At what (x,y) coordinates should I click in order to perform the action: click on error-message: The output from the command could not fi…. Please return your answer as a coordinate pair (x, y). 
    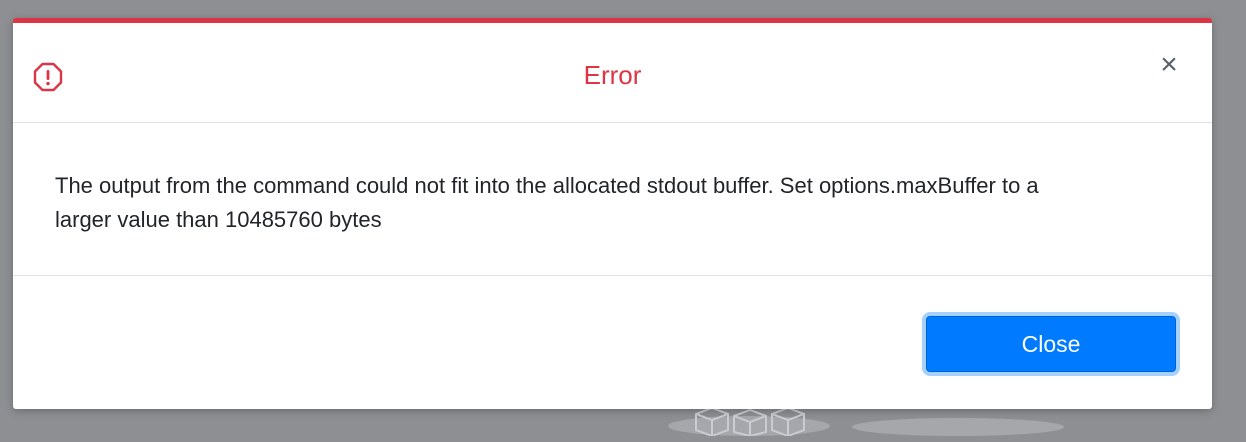
    Looking at the image, I should click on (547, 202).